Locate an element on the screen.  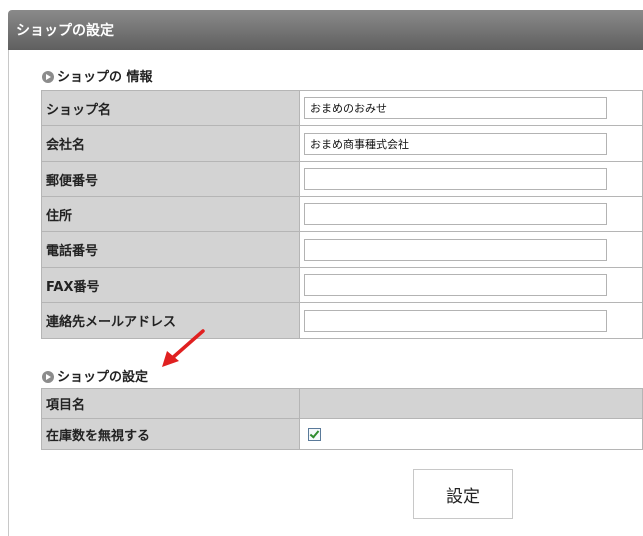
shop-name-input is located at coordinates (455, 108).